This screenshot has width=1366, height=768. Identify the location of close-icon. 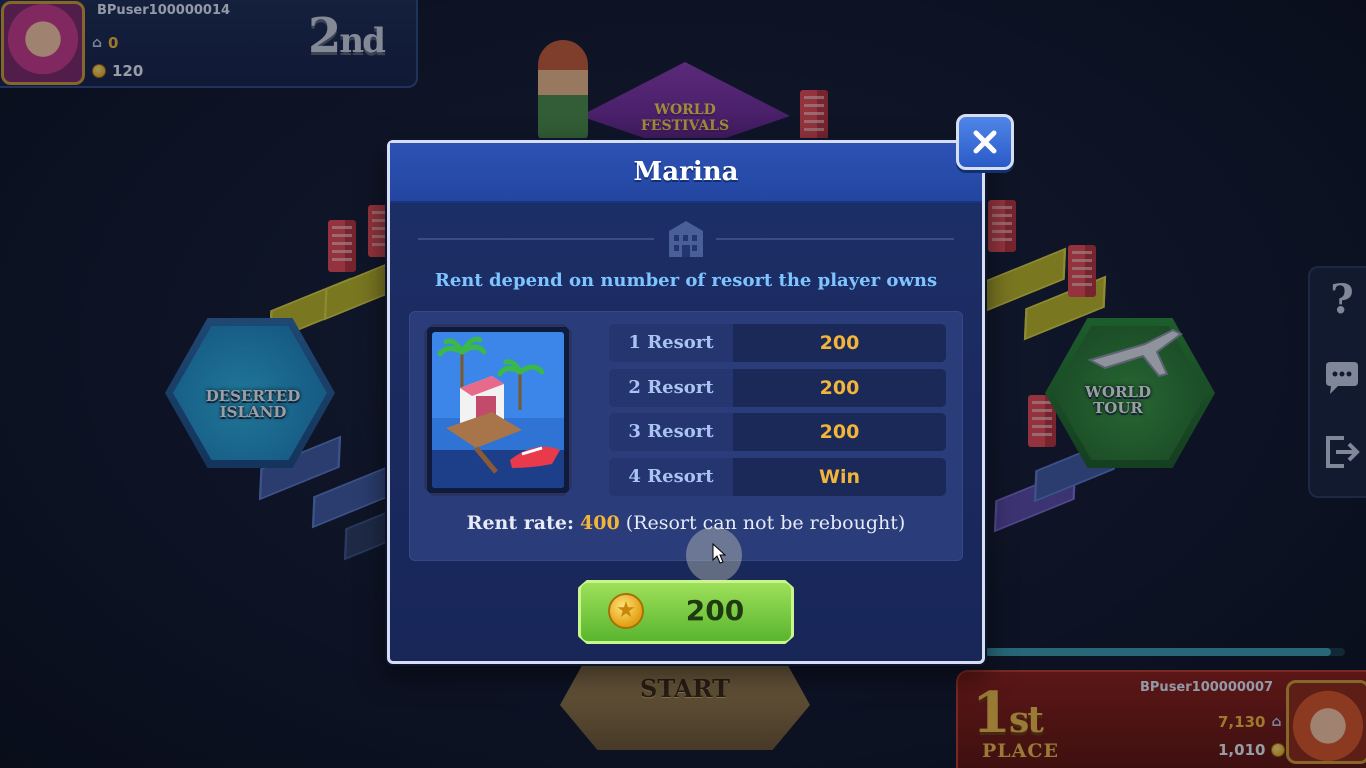
(985, 142).